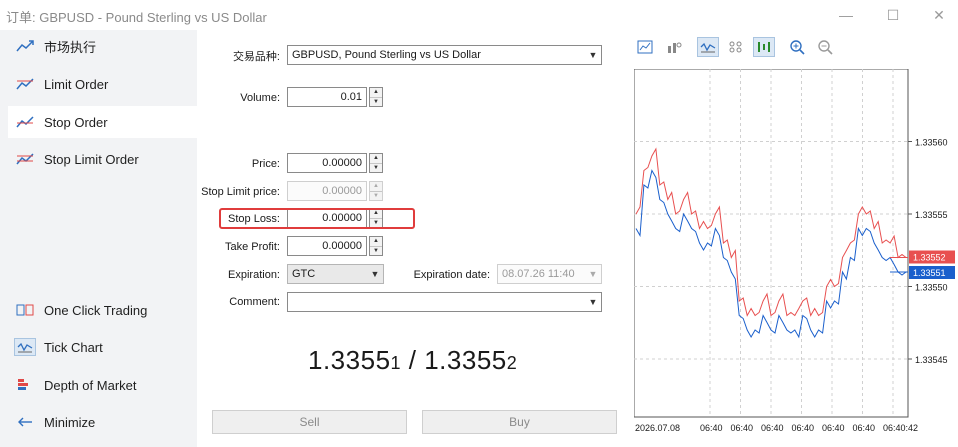 The height and width of the screenshot is (447, 958). What do you see at coordinates (657, 428) in the screenshot?
I see `x-tick-label: 2026.07.08` at bounding box center [657, 428].